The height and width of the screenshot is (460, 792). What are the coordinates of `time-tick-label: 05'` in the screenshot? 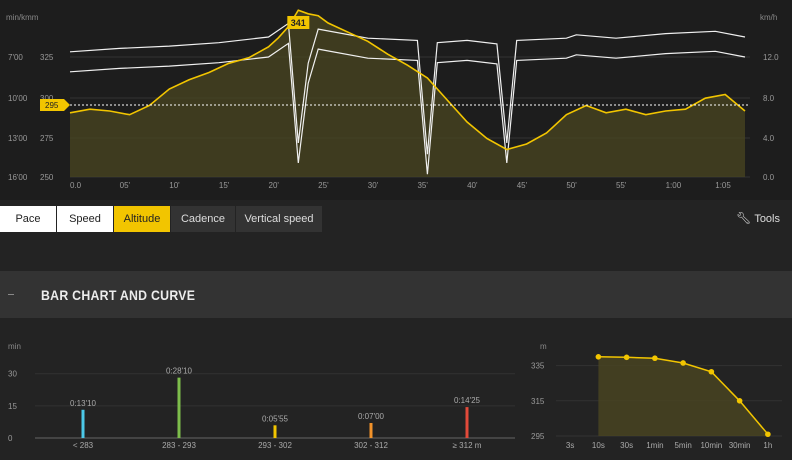 It's located at (125, 185).